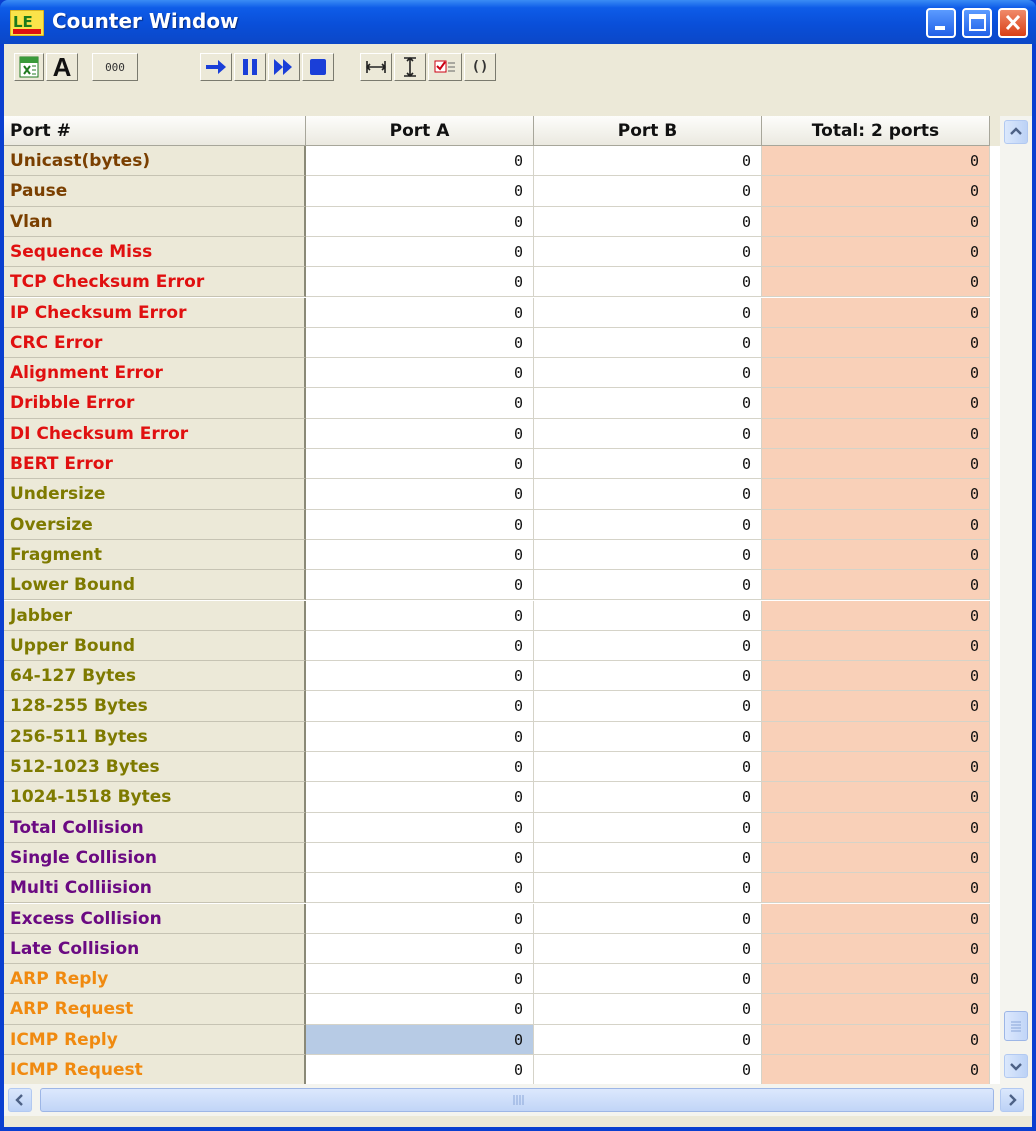 The width and height of the screenshot is (1036, 1131). I want to click on column-header-total: Total: 2 ports, so click(876, 131).